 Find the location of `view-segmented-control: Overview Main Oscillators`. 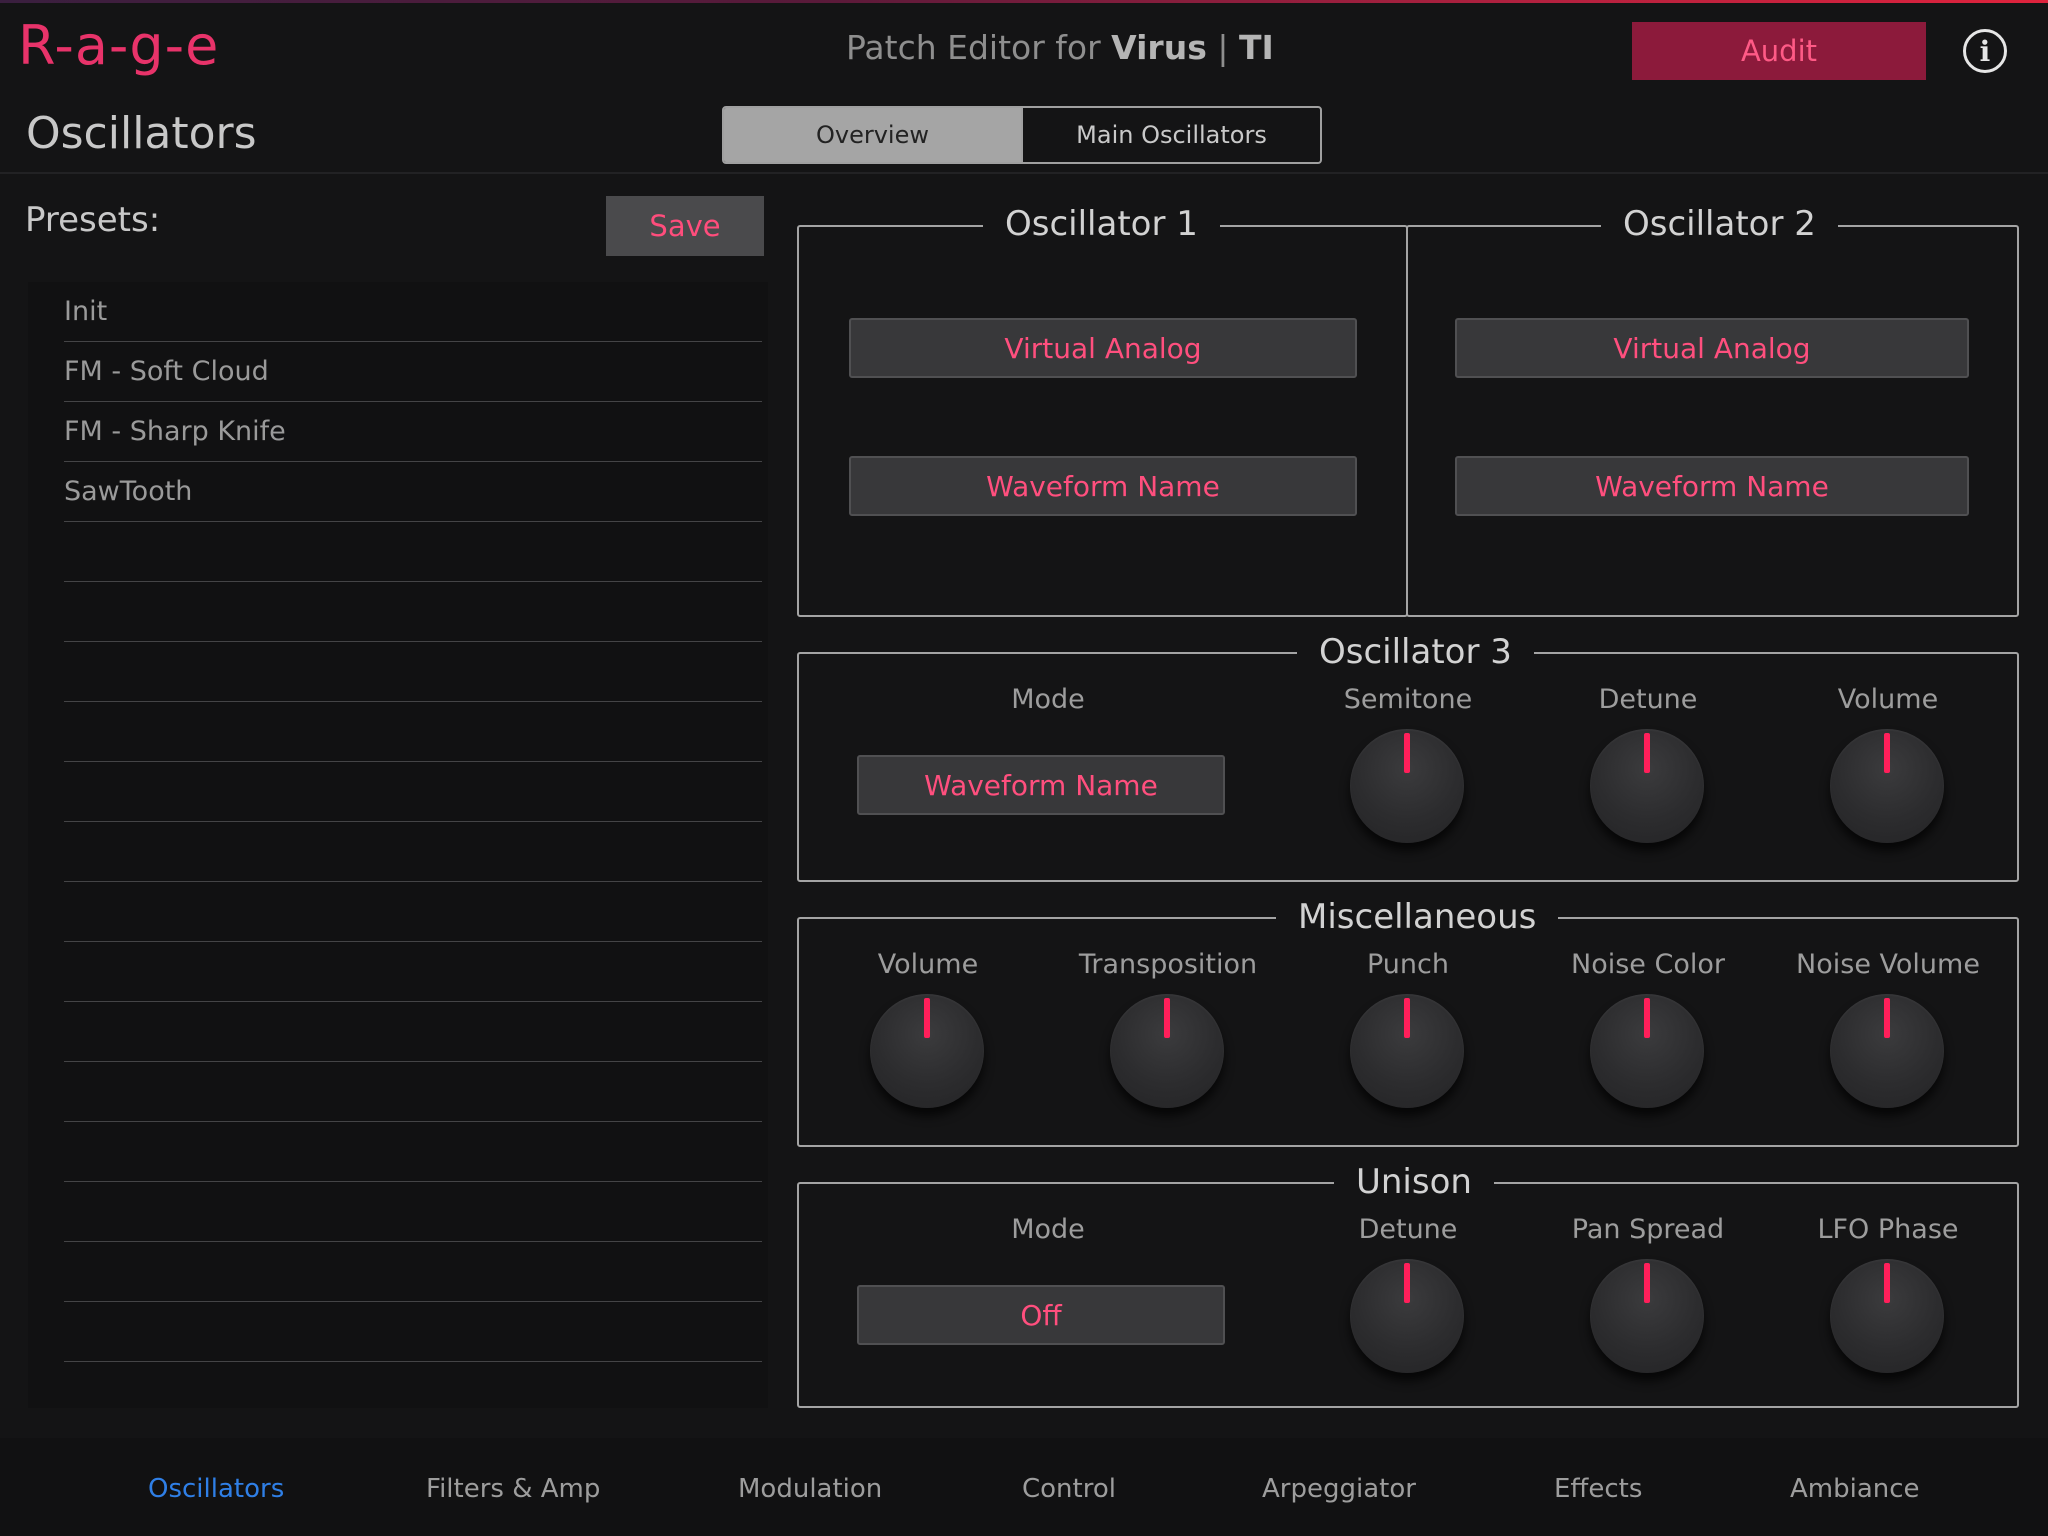

view-segmented-control: Overview Main Oscillators is located at coordinates (1022, 135).